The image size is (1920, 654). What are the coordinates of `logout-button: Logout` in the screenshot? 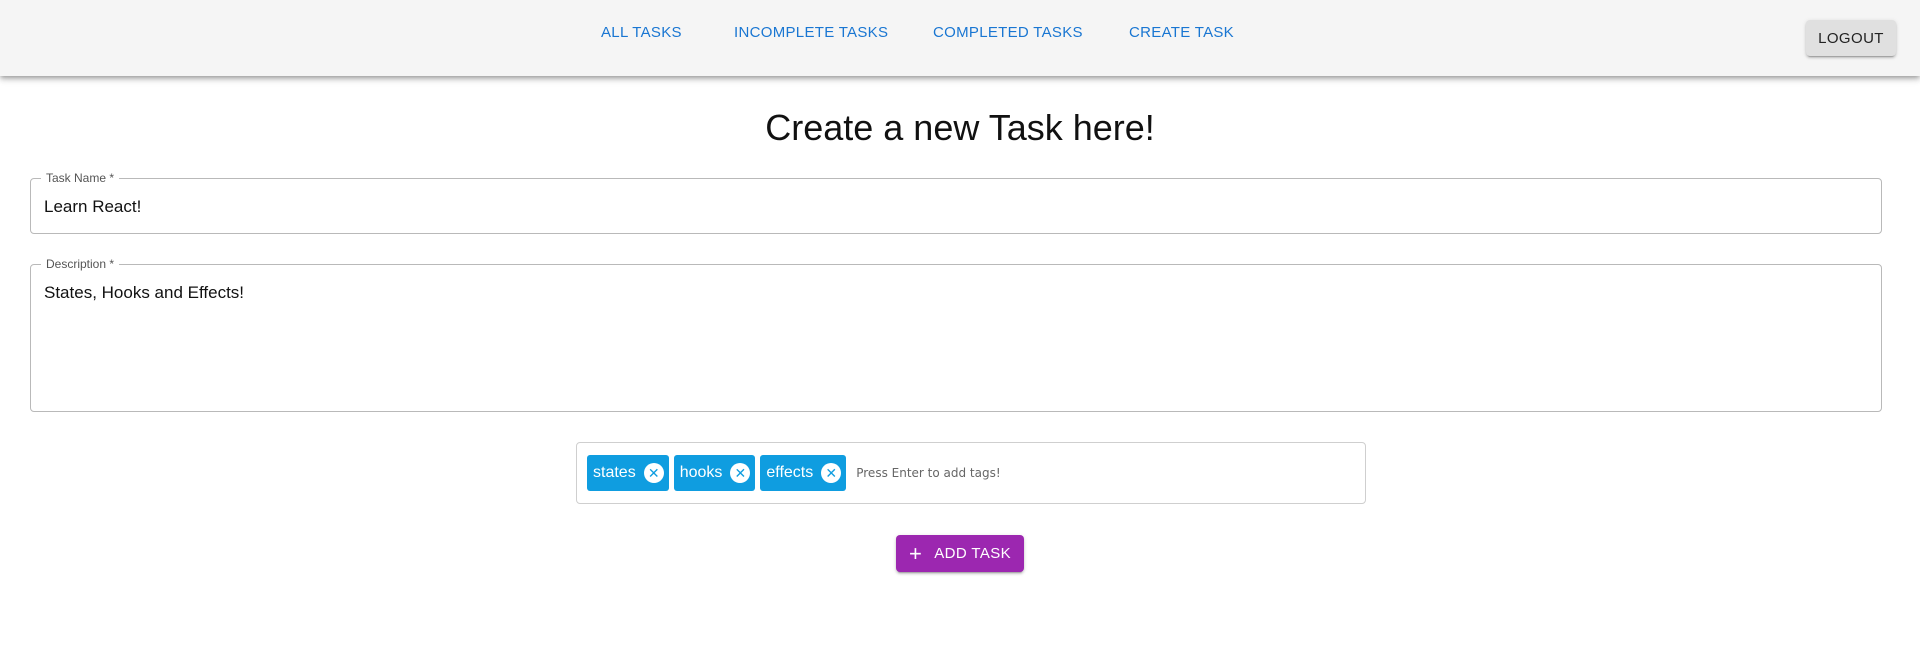 It's located at (1851, 38).